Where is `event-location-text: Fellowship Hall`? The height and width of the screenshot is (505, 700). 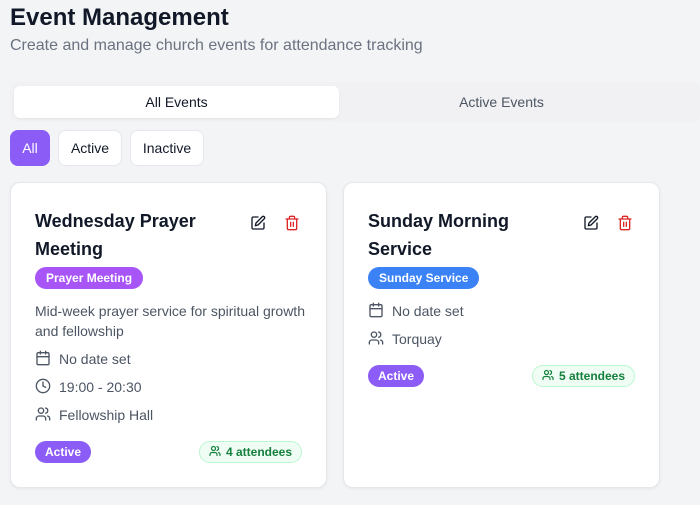
event-location-text: Fellowship Hall is located at coordinates (106, 415).